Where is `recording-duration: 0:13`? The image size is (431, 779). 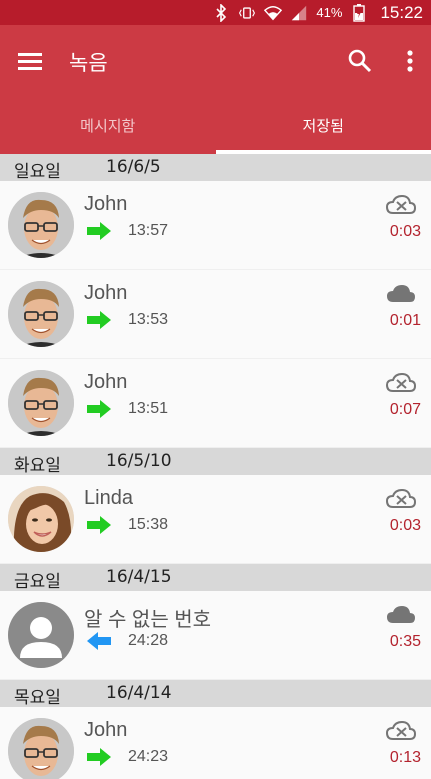
recording-duration: 0:13 is located at coordinates (405, 757).